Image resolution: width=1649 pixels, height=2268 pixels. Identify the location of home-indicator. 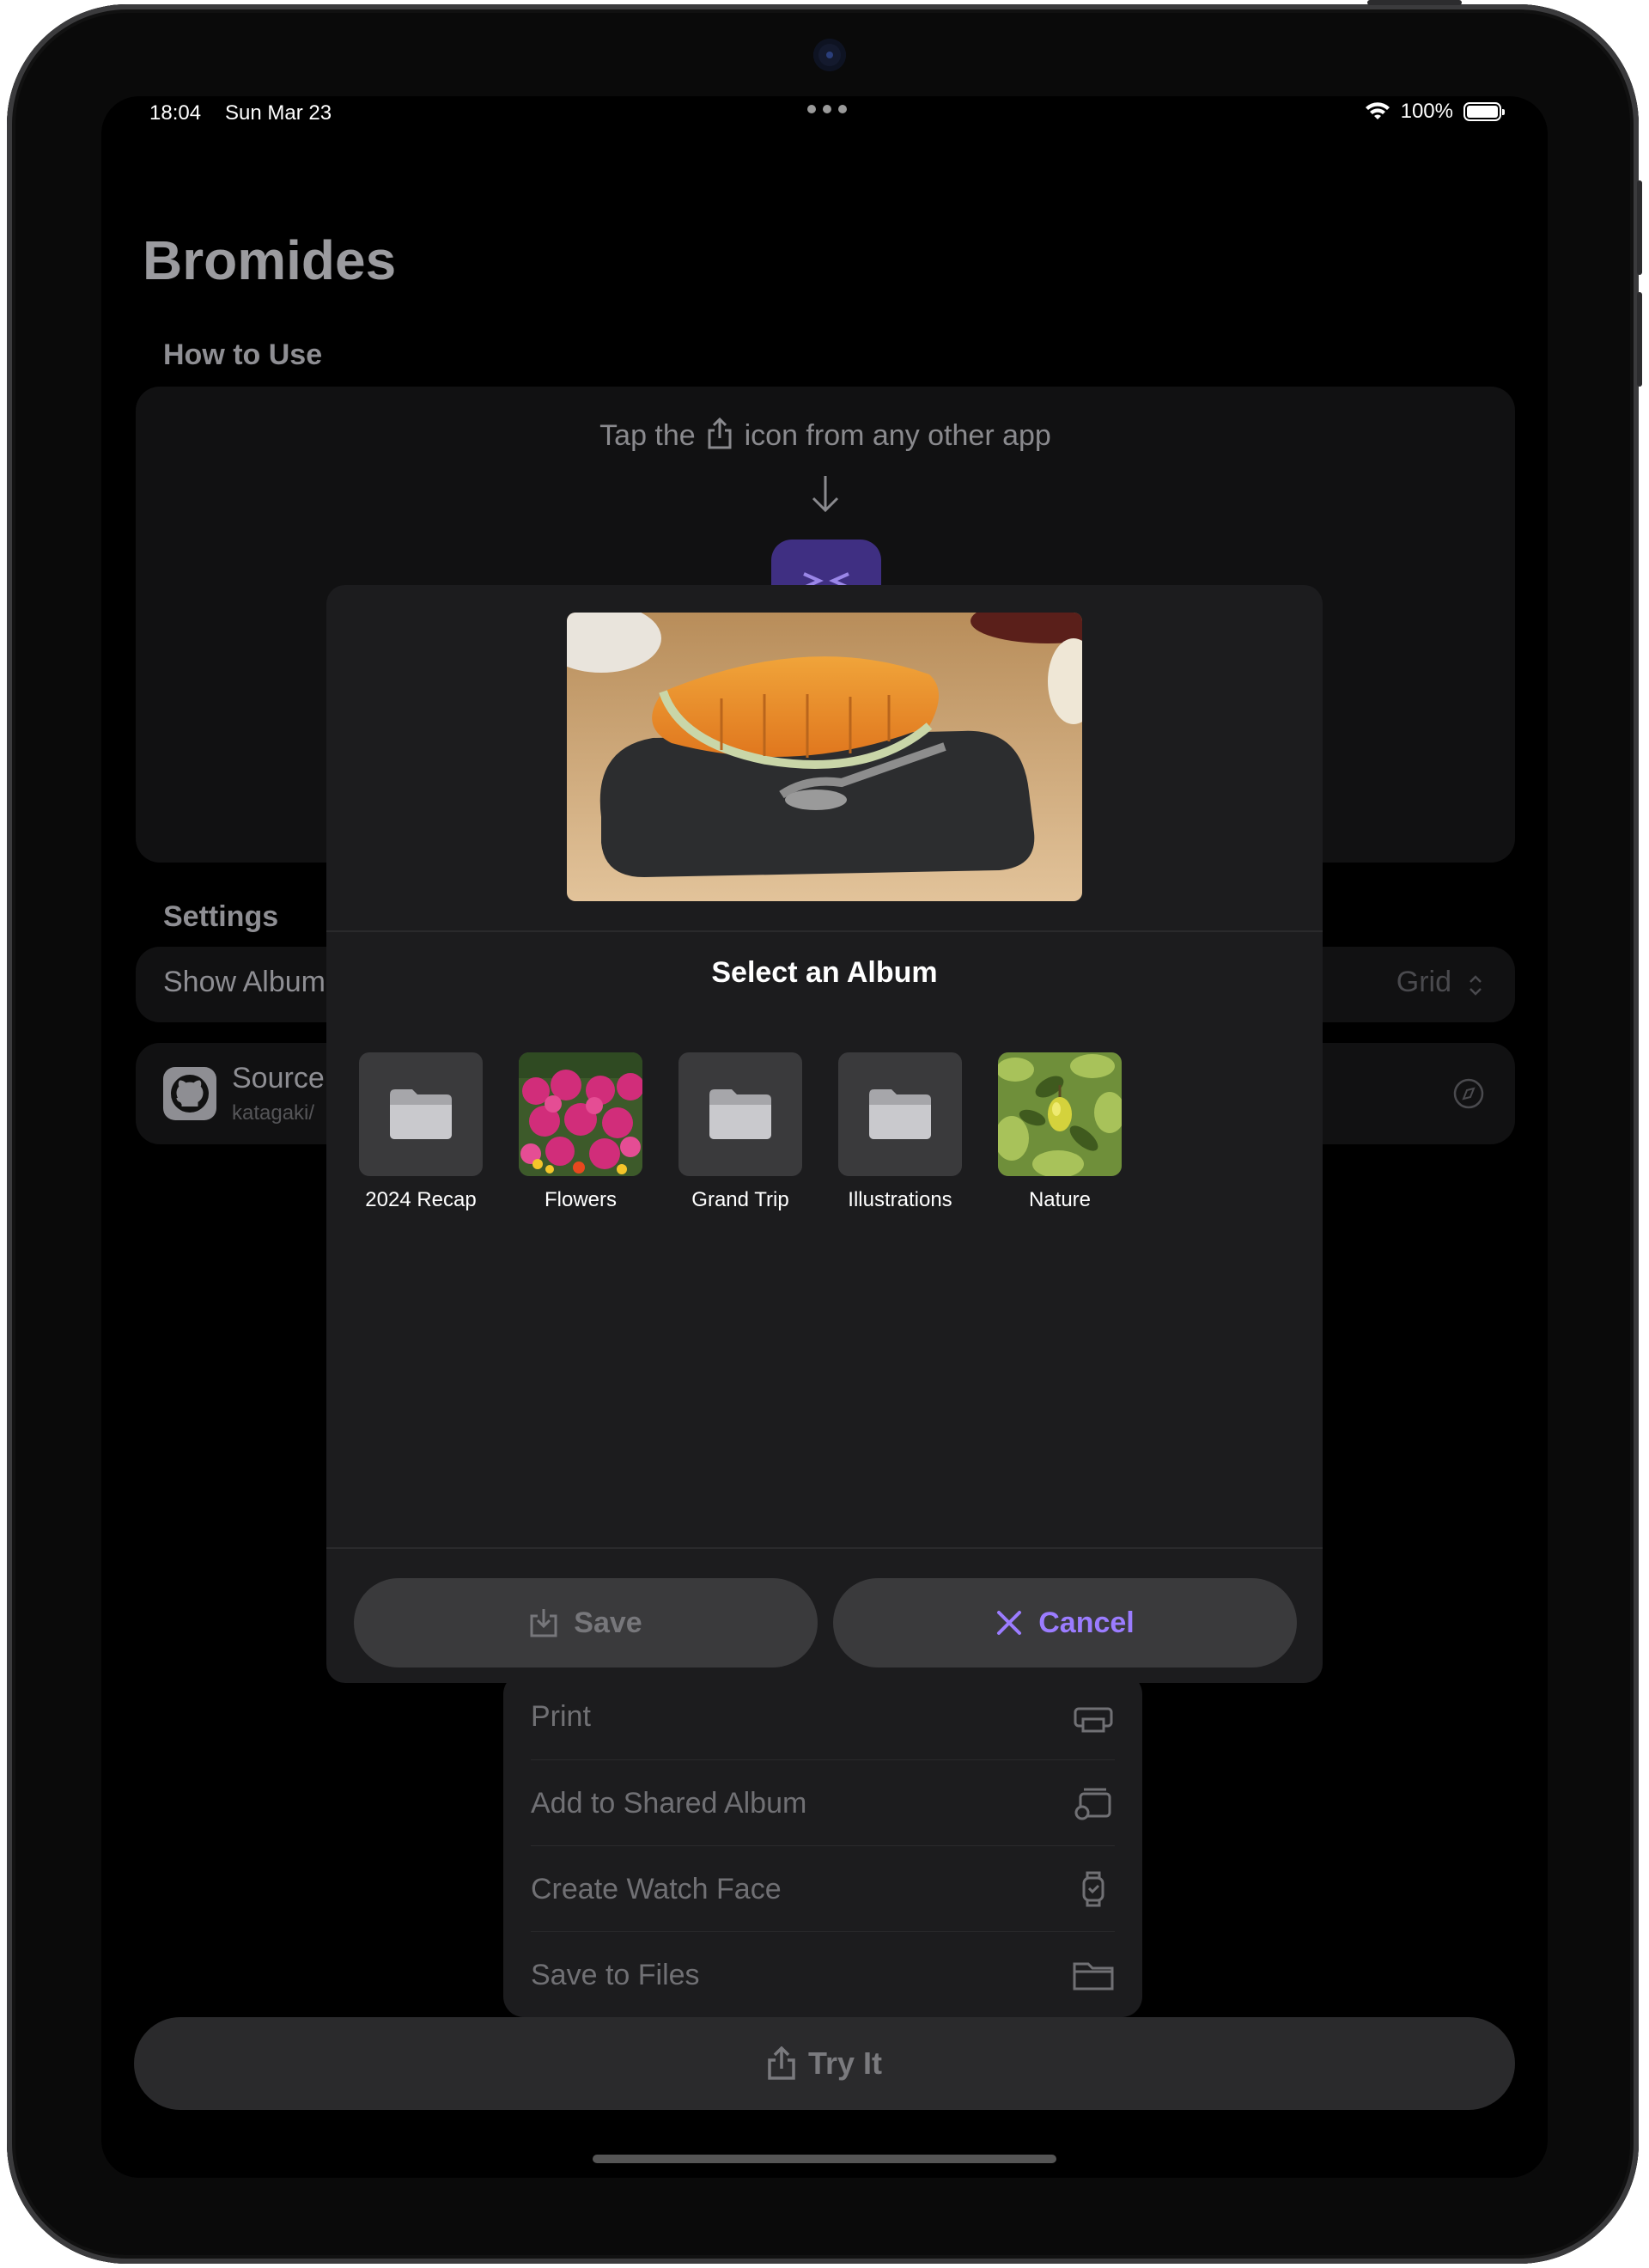
(825, 2159).